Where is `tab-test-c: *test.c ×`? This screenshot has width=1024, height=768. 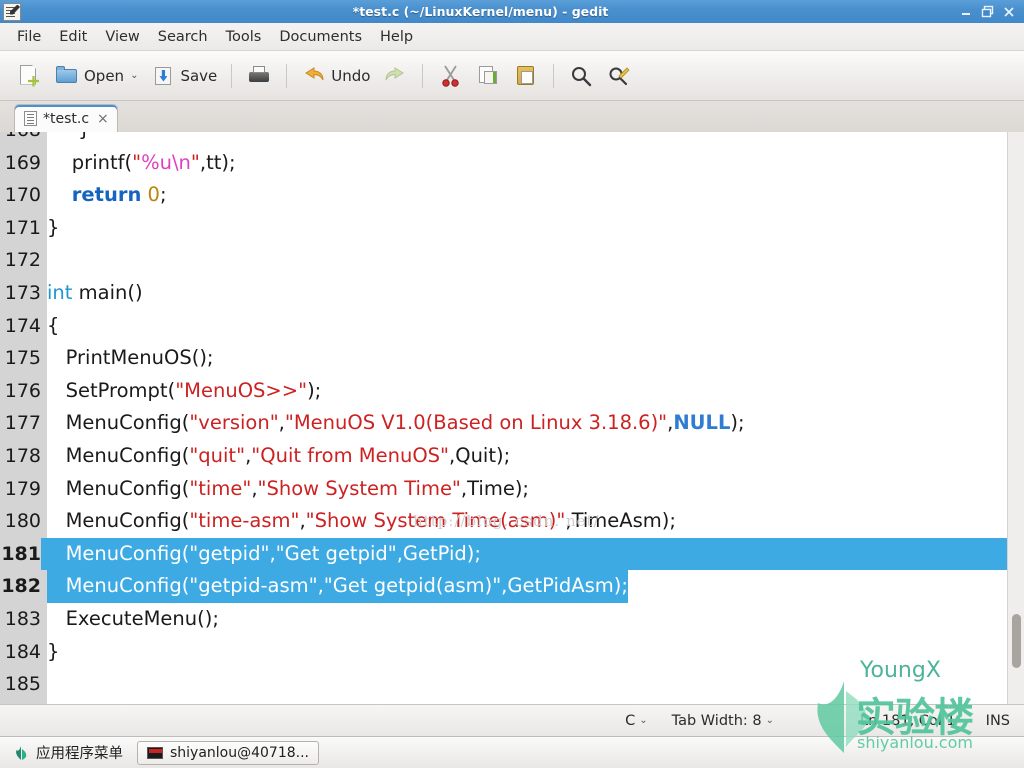 tab-test-c: *test.c × is located at coordinates (66, 118).